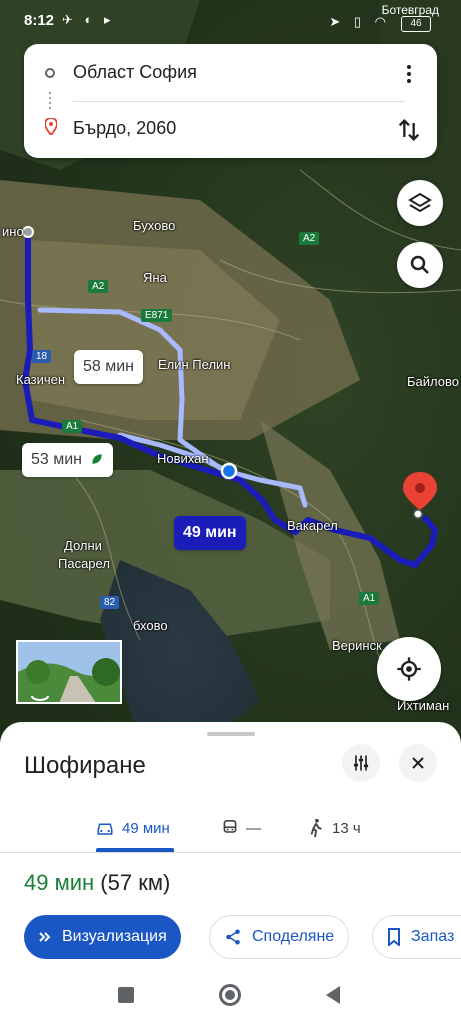  Describe the element at coordinates (409, 130) in the screenshot. I see `swap-icon` at that location.